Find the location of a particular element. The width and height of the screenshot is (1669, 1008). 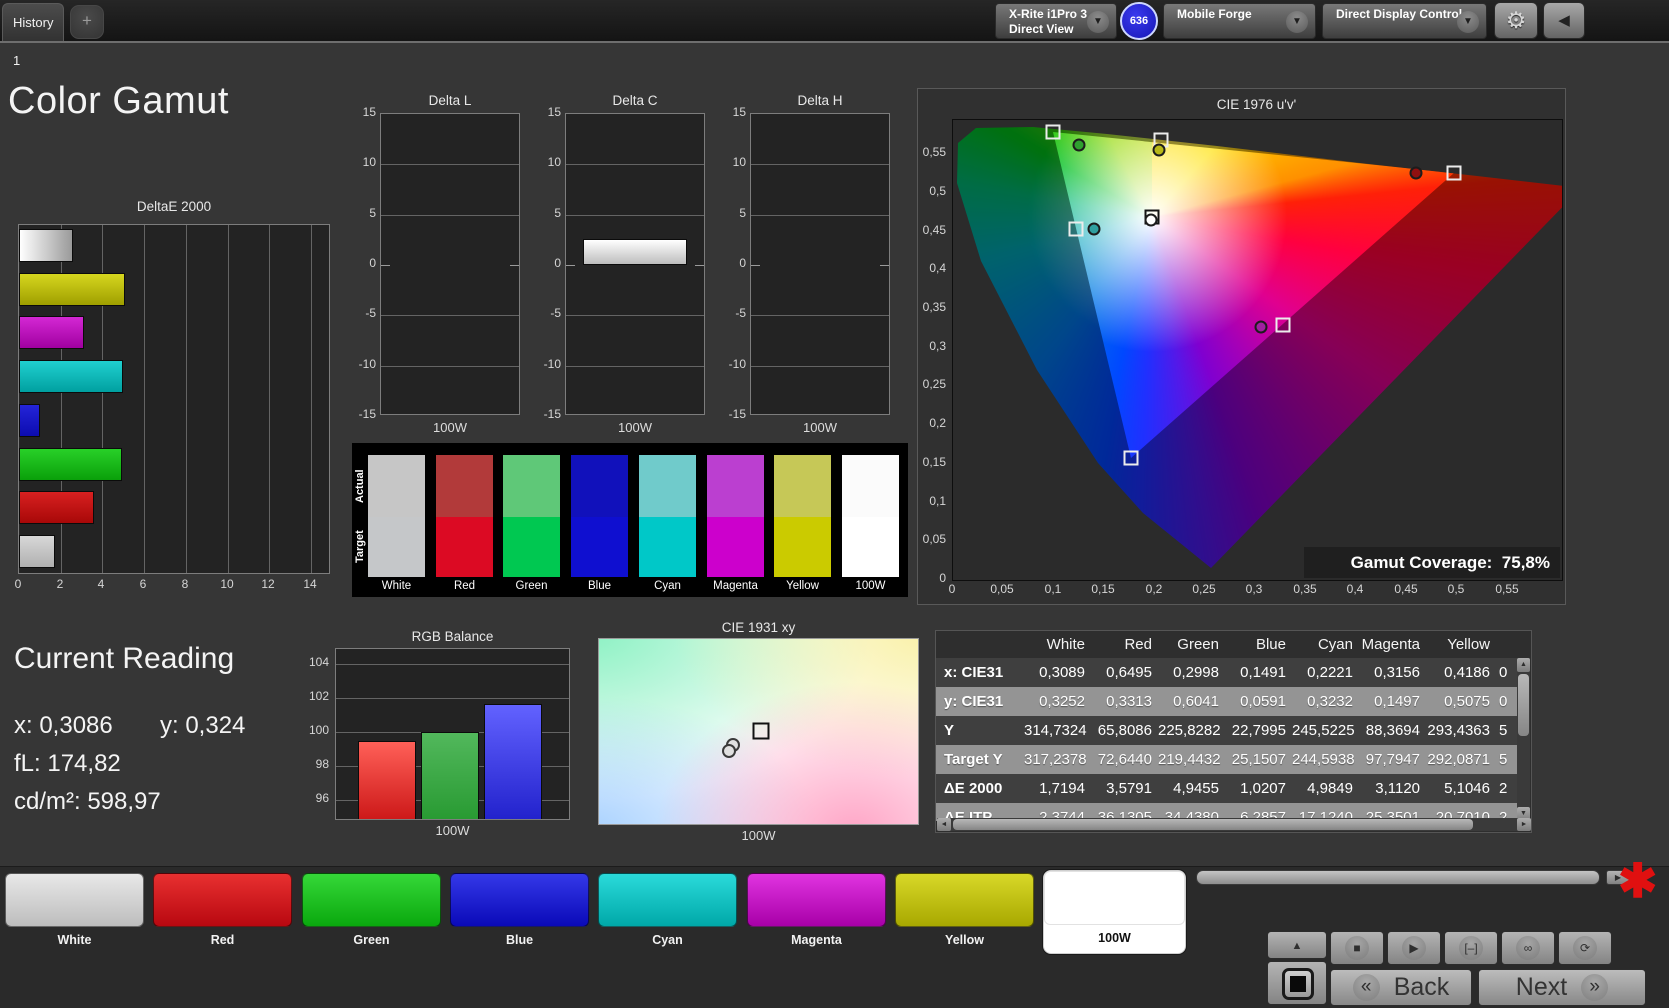

actual-swatch-cyan is located at coordinates (667, 486).